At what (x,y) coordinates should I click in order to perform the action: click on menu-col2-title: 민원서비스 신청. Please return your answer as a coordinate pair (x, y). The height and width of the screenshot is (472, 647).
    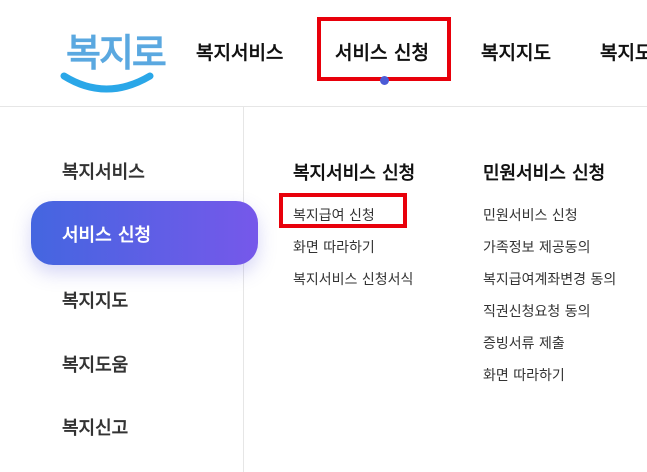
    Looking at the image, I should click on (544, 173).